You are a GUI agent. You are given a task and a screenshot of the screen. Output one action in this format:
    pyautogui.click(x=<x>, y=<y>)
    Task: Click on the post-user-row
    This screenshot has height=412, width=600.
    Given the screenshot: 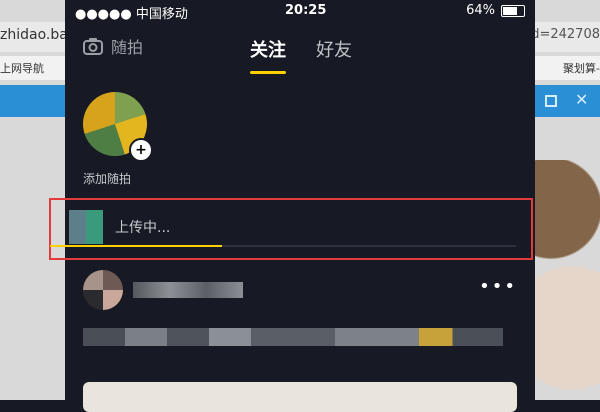 What is the action you would take?
    pyautogui.click(x=163, y=290)
    